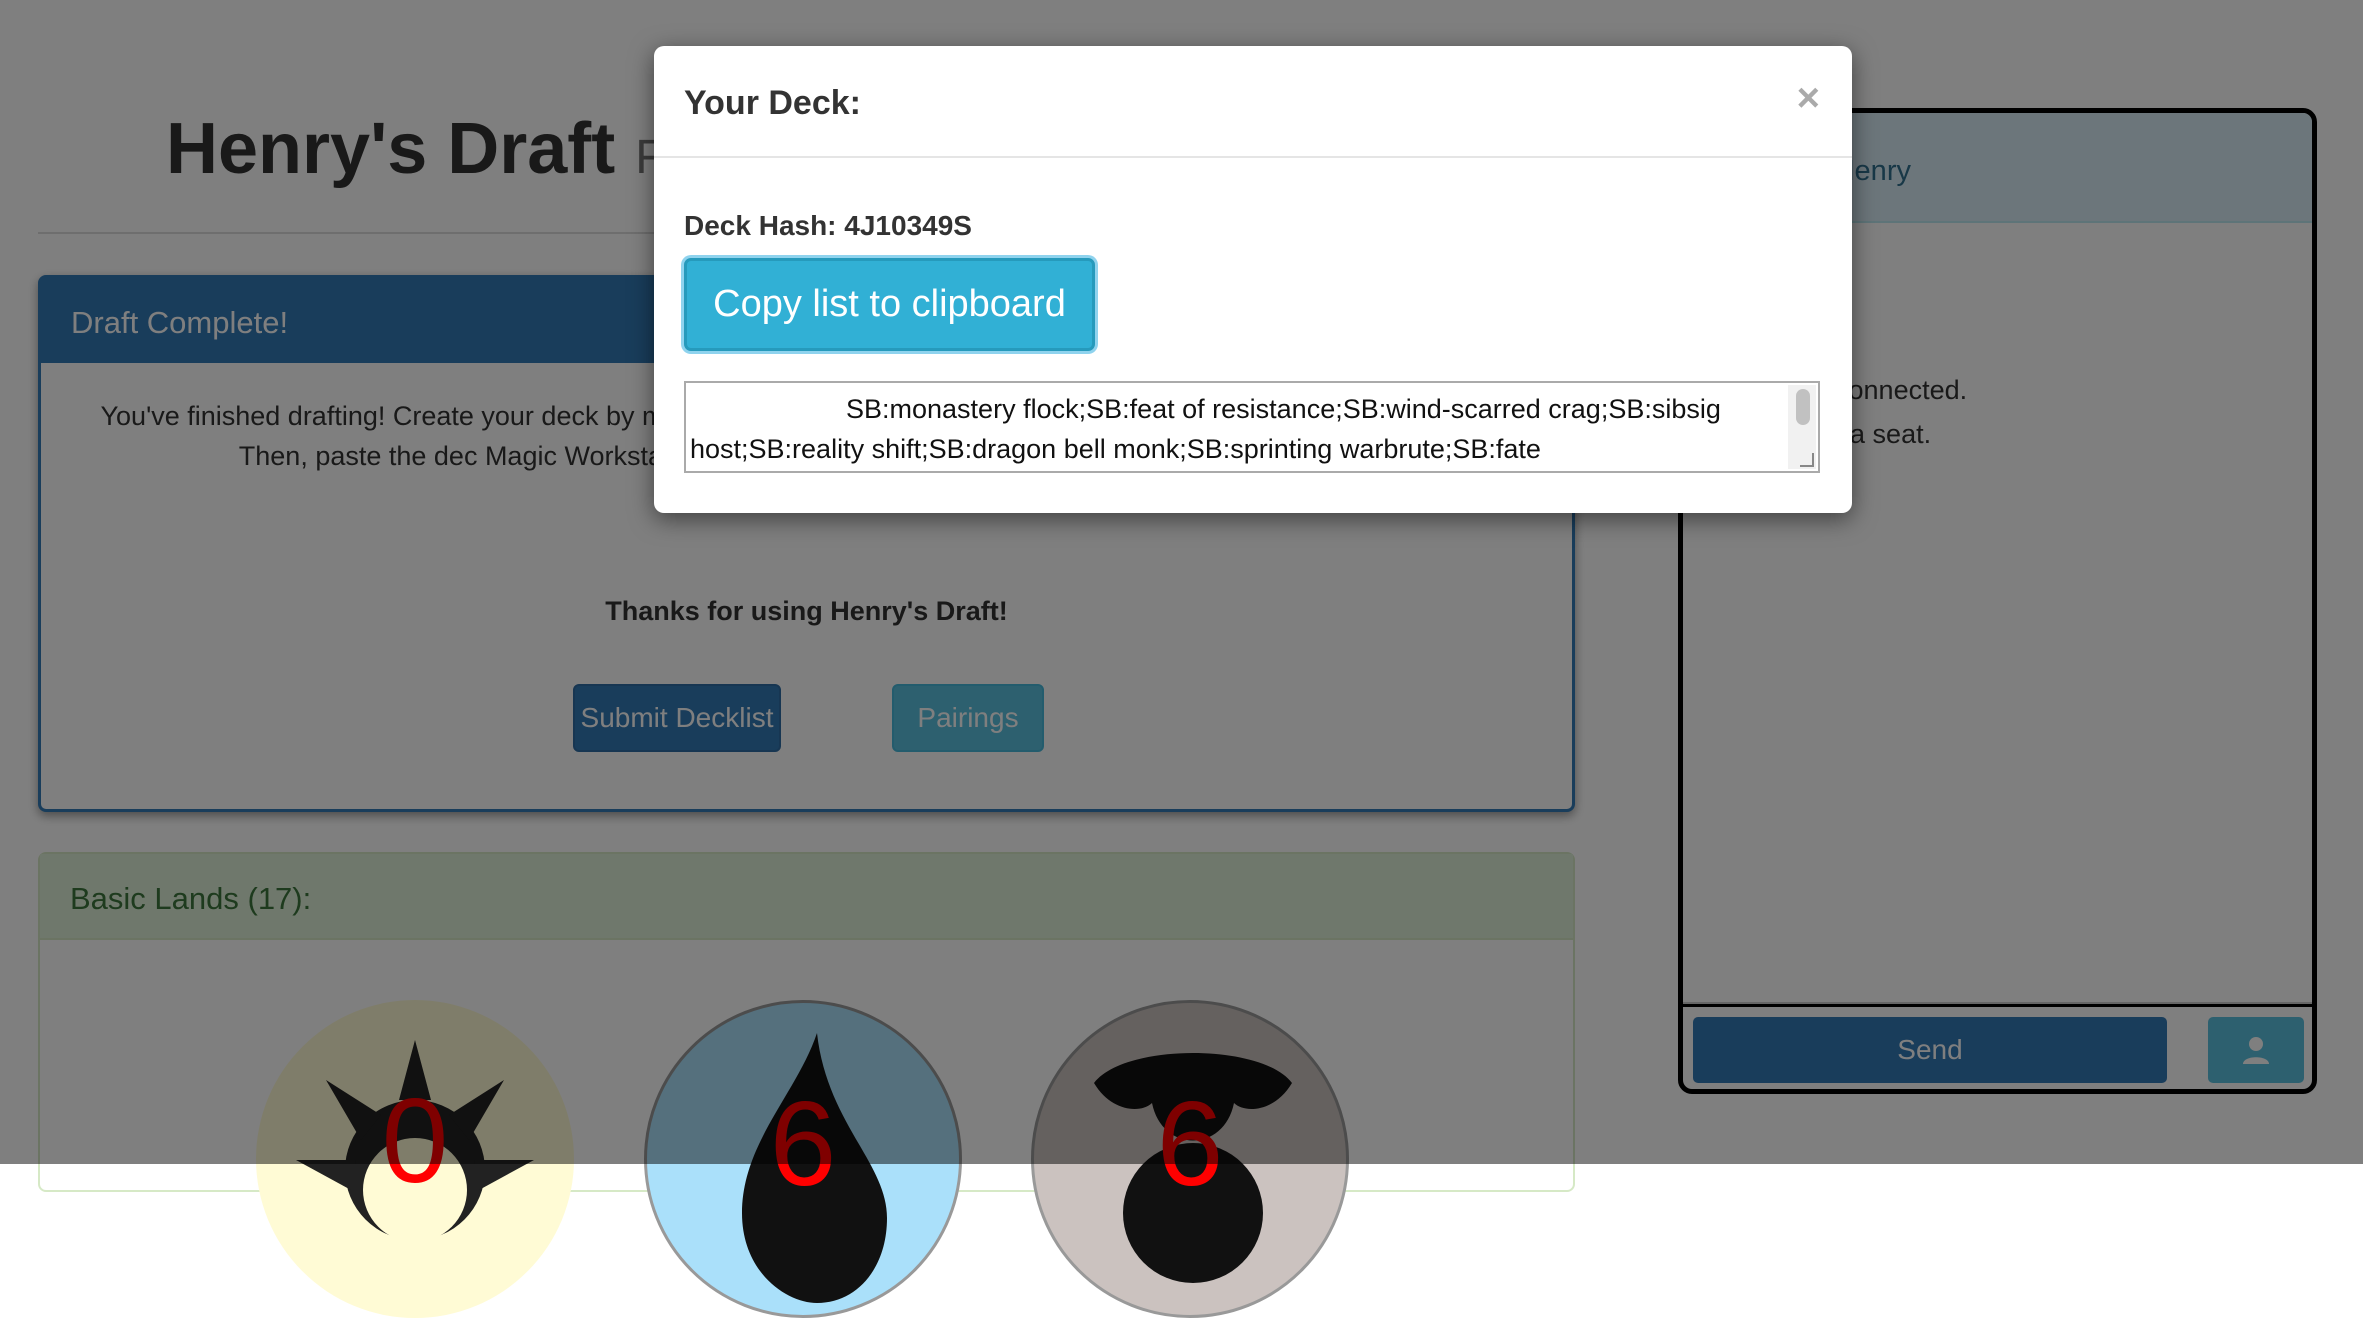 Image resolution: width=2363 pixels, height=1318 pixels. I want to click on close-icon: ×, so click(1808, 98).